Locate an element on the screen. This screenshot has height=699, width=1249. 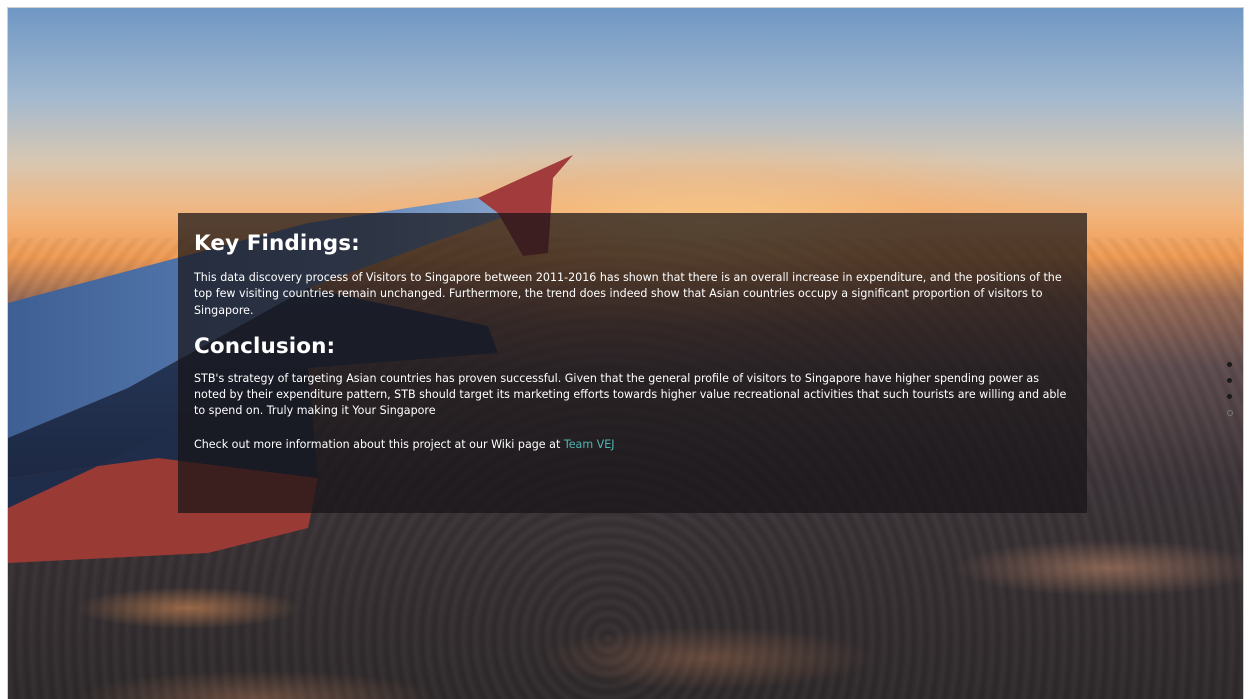
conclusion-heading: Conclusion: is located at coordinates (265, 346).